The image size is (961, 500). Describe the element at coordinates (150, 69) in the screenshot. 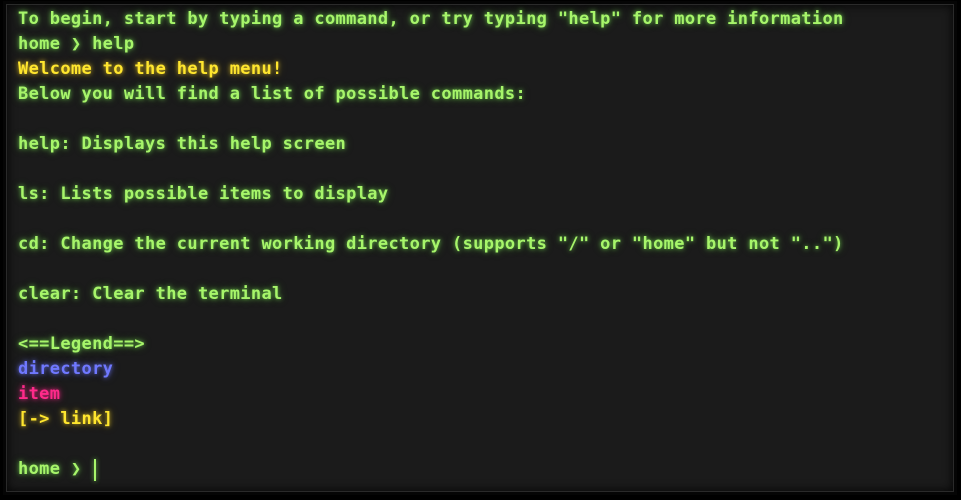

I see `welcome-message: Welcome to the help menu!` at that location.